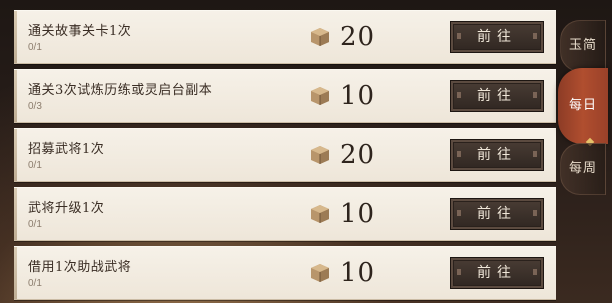  Describe the element at coordinates (583, 169) in the screenshot. I see `tab-weekly: 每周` at that location.